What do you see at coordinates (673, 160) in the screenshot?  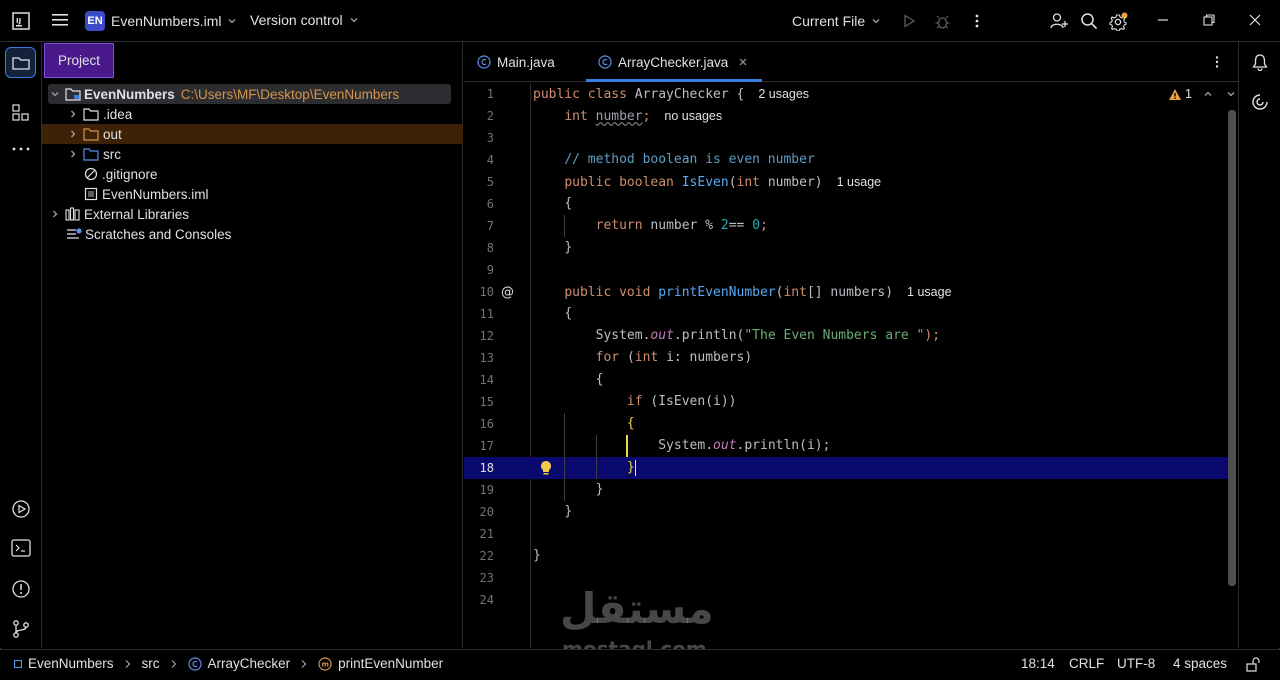 I see `code-line-4: // method boolean is even number` at bounding box center [673, 160].